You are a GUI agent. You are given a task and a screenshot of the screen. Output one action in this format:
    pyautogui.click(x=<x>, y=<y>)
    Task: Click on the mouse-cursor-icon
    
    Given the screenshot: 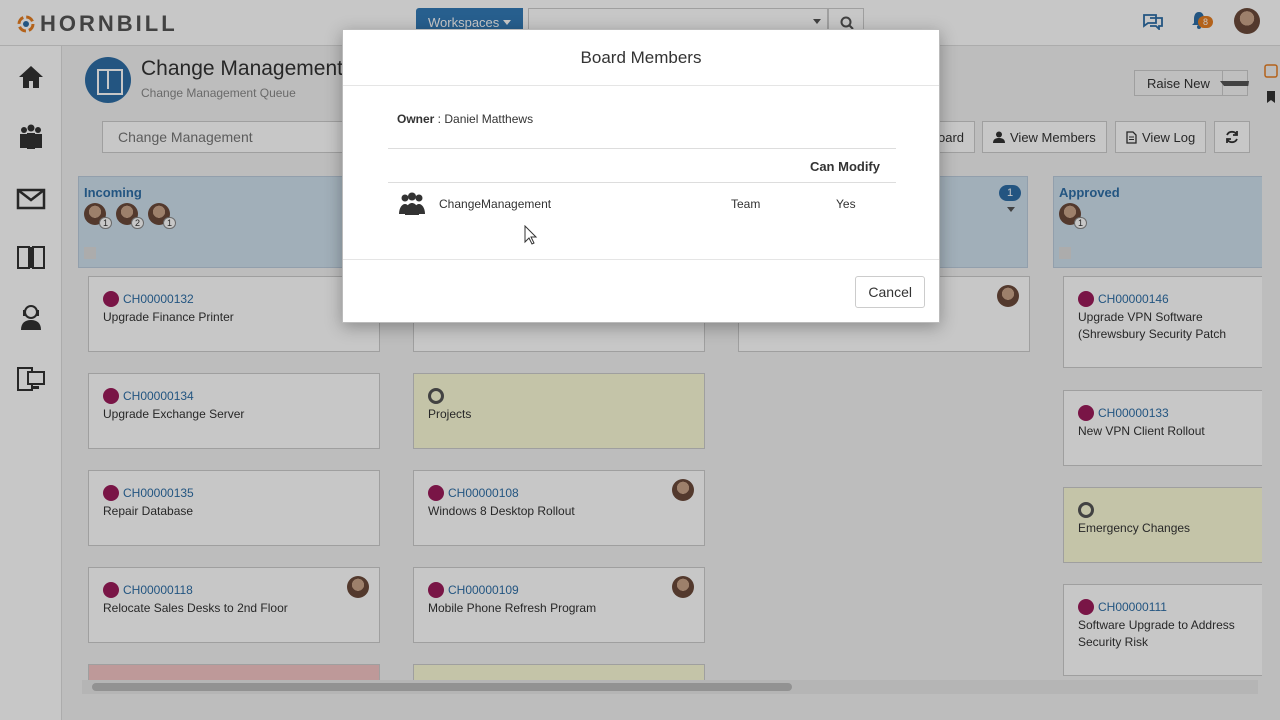 What is the action you would take?
    pyautogui.click(x=531, y=235)
    